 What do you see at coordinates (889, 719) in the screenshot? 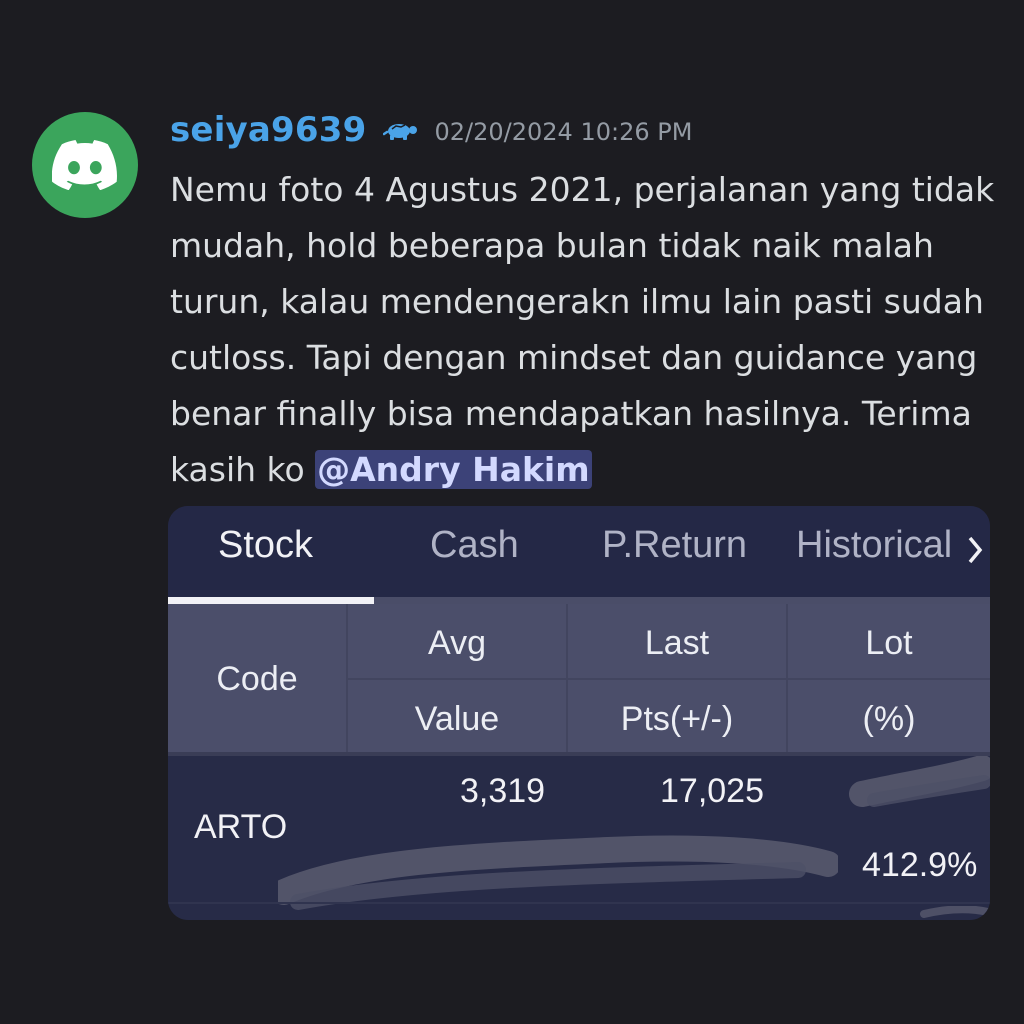
I see `header-pct: (%)` at bounding box center [889, 719].